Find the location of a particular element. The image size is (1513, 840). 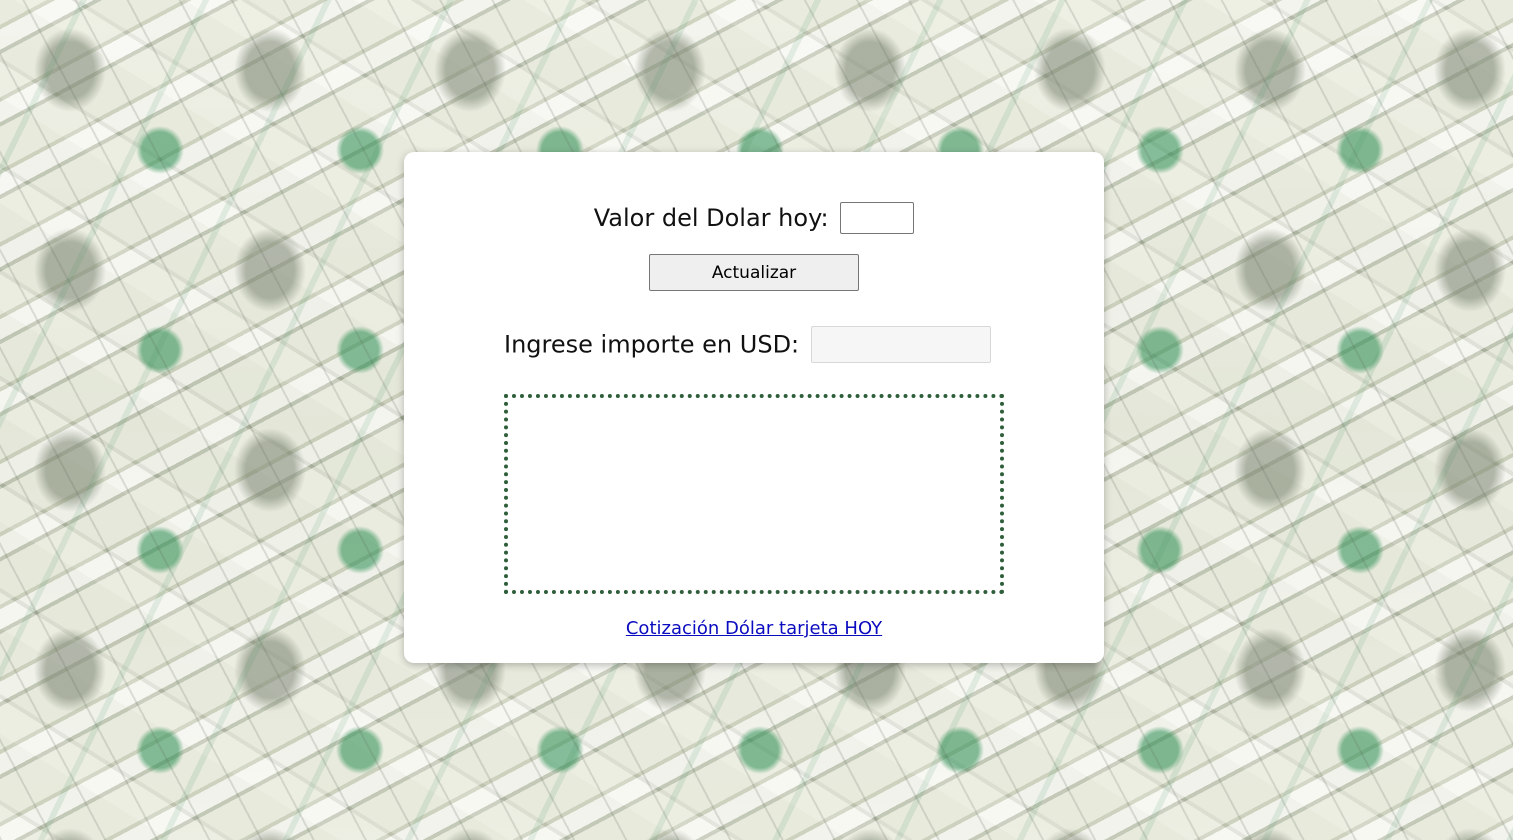

usd-amount-row: Ingrese importe en USD: is located at coordinates (747, 344).